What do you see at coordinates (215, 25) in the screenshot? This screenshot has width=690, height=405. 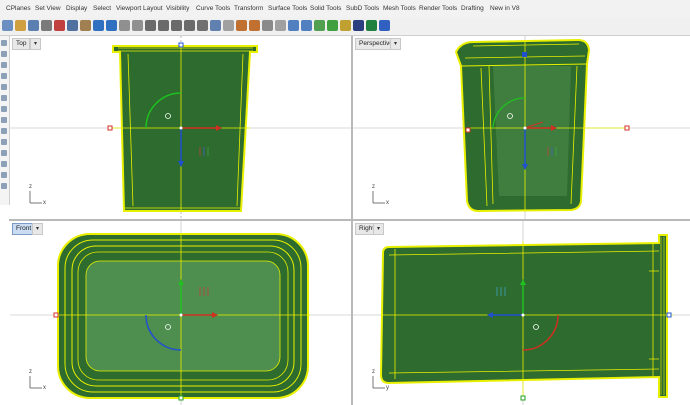 I see `properties-icon` at bounding box center [215, 25].